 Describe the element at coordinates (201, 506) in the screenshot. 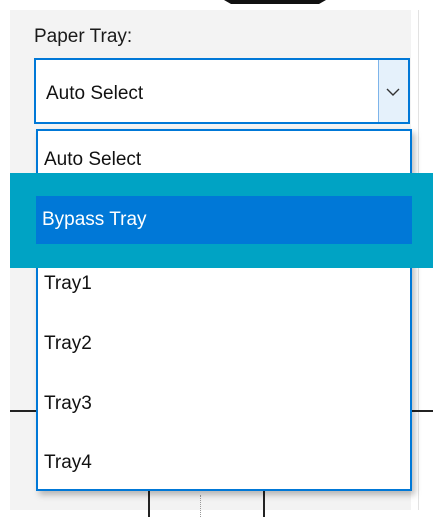

I see `background-dotted-line` at that location.